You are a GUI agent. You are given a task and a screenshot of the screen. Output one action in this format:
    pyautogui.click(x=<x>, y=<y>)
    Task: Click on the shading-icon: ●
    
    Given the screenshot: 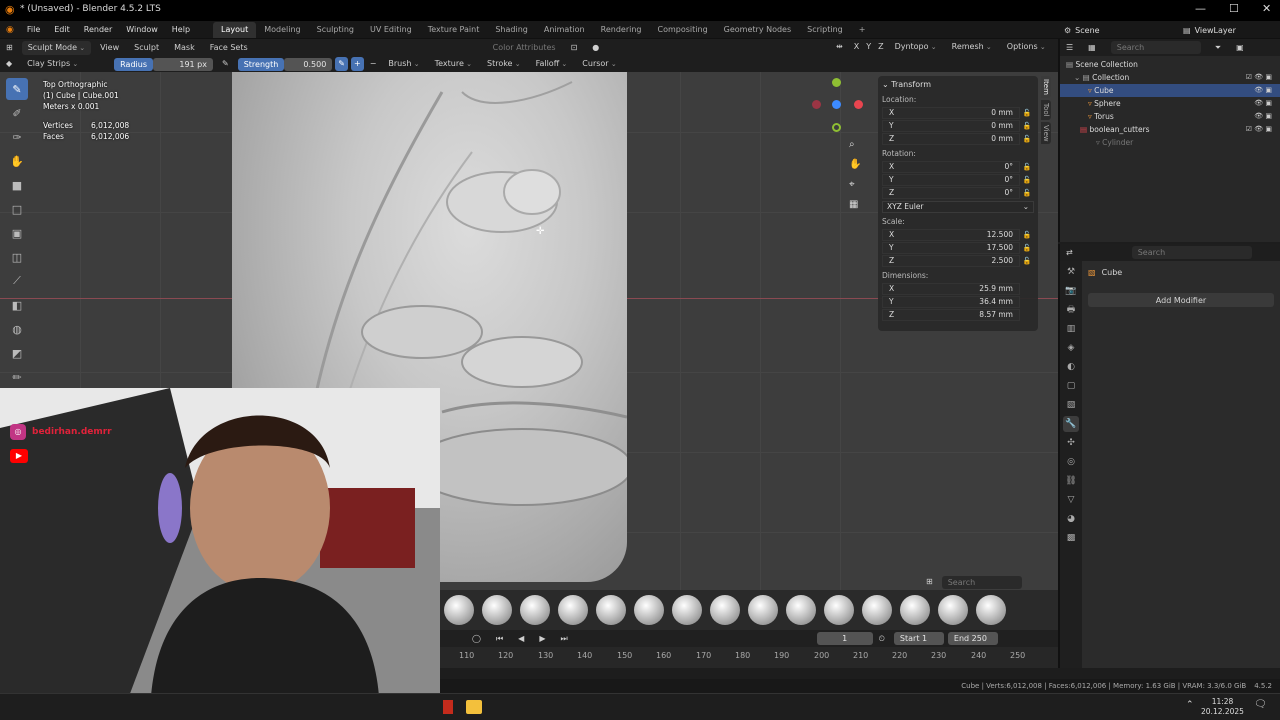 What is the action you would take?
    pyautogui.click(x=595, y=48)
    